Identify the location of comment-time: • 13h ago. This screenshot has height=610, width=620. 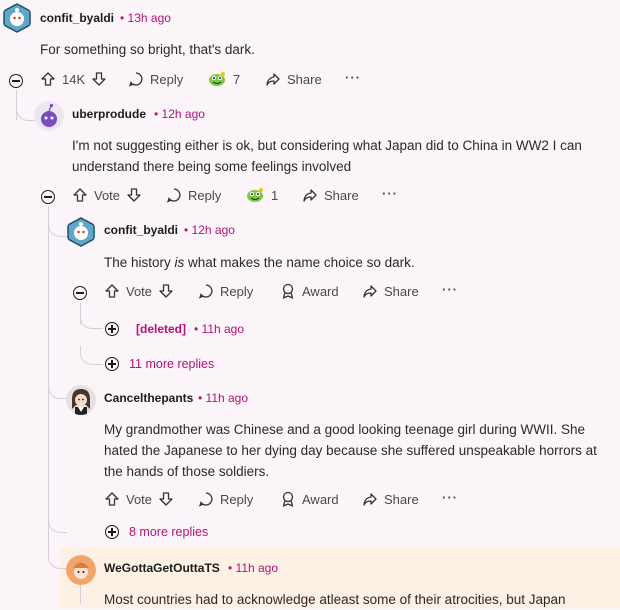
(145, 18).